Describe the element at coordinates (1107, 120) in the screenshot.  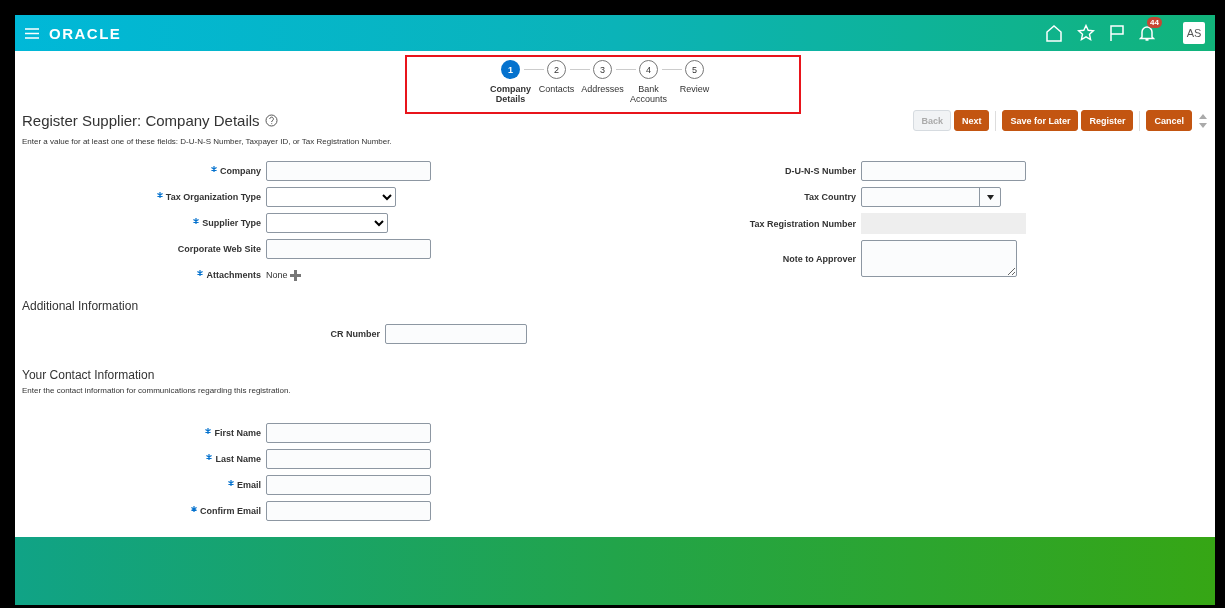
I see `action-button: Register` at that location.